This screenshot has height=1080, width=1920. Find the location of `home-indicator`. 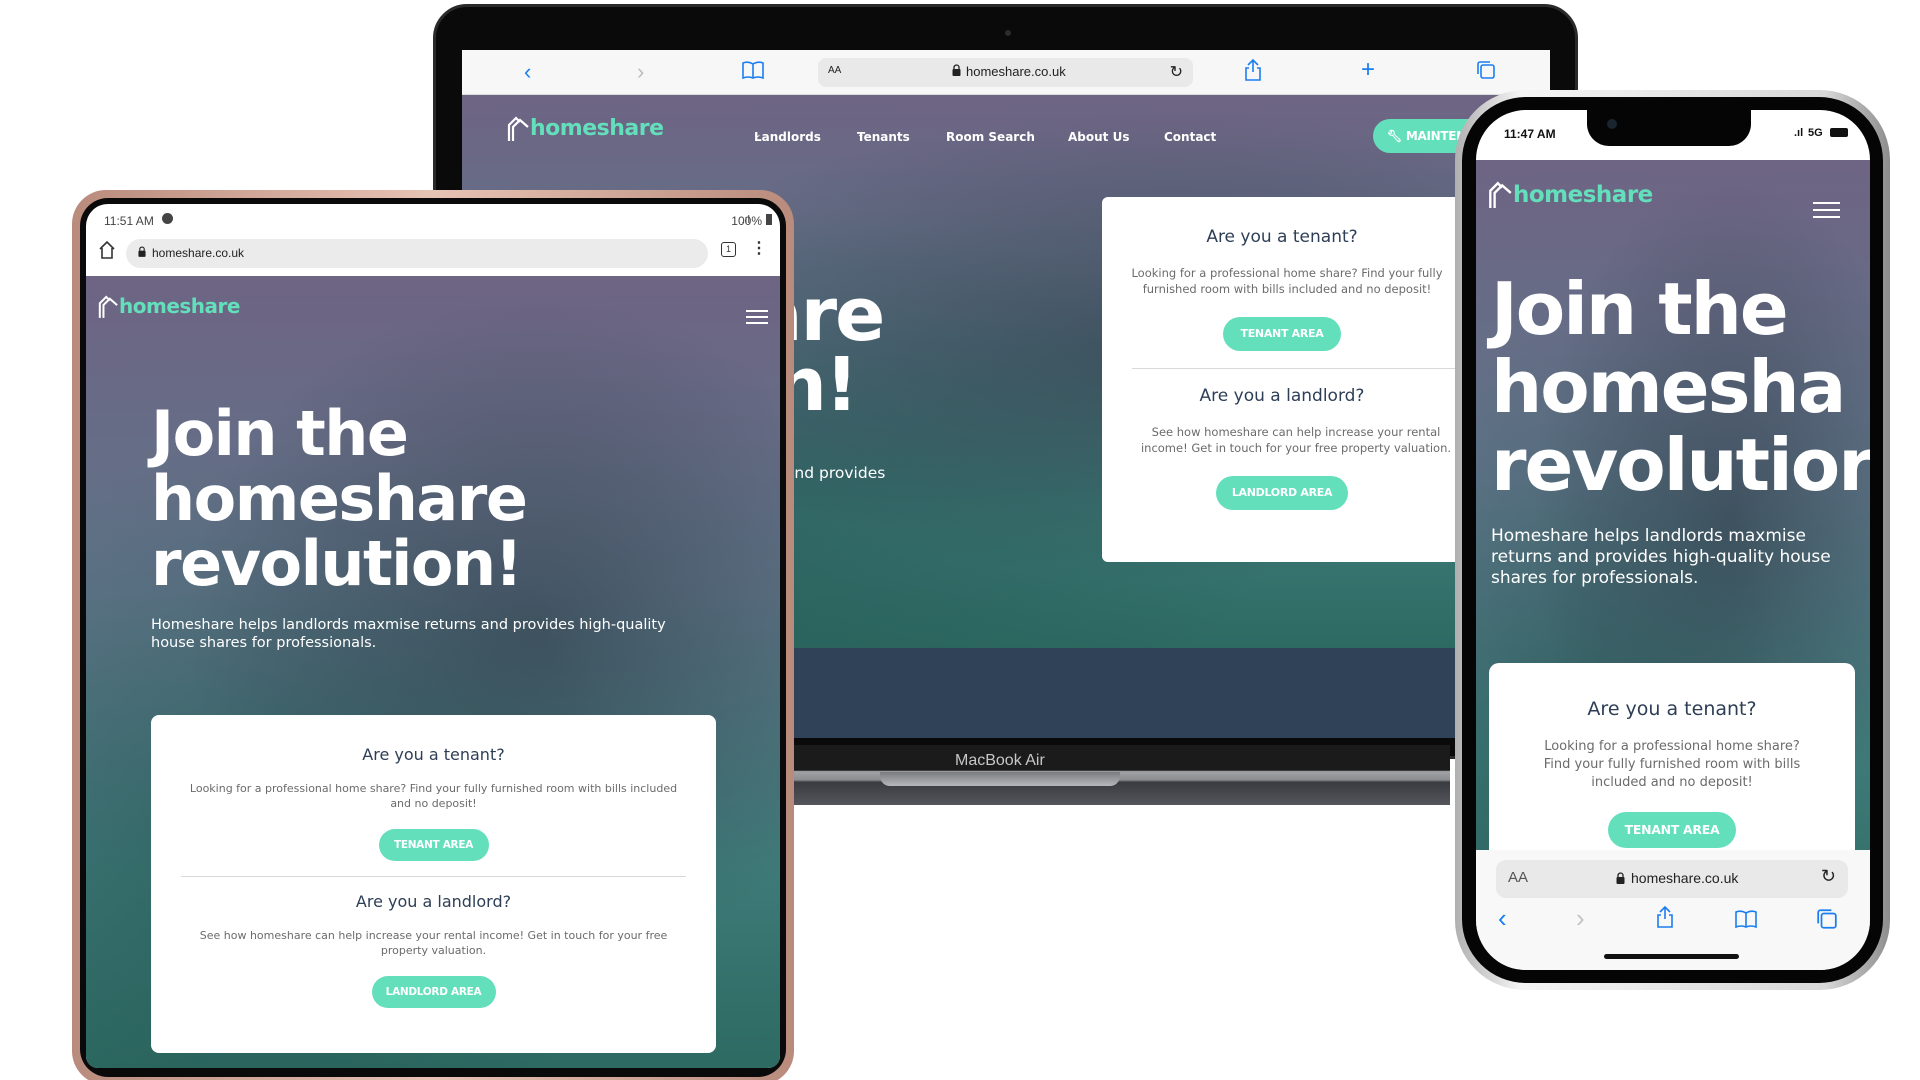

home-indicator is located at coordinates (1671, 956).